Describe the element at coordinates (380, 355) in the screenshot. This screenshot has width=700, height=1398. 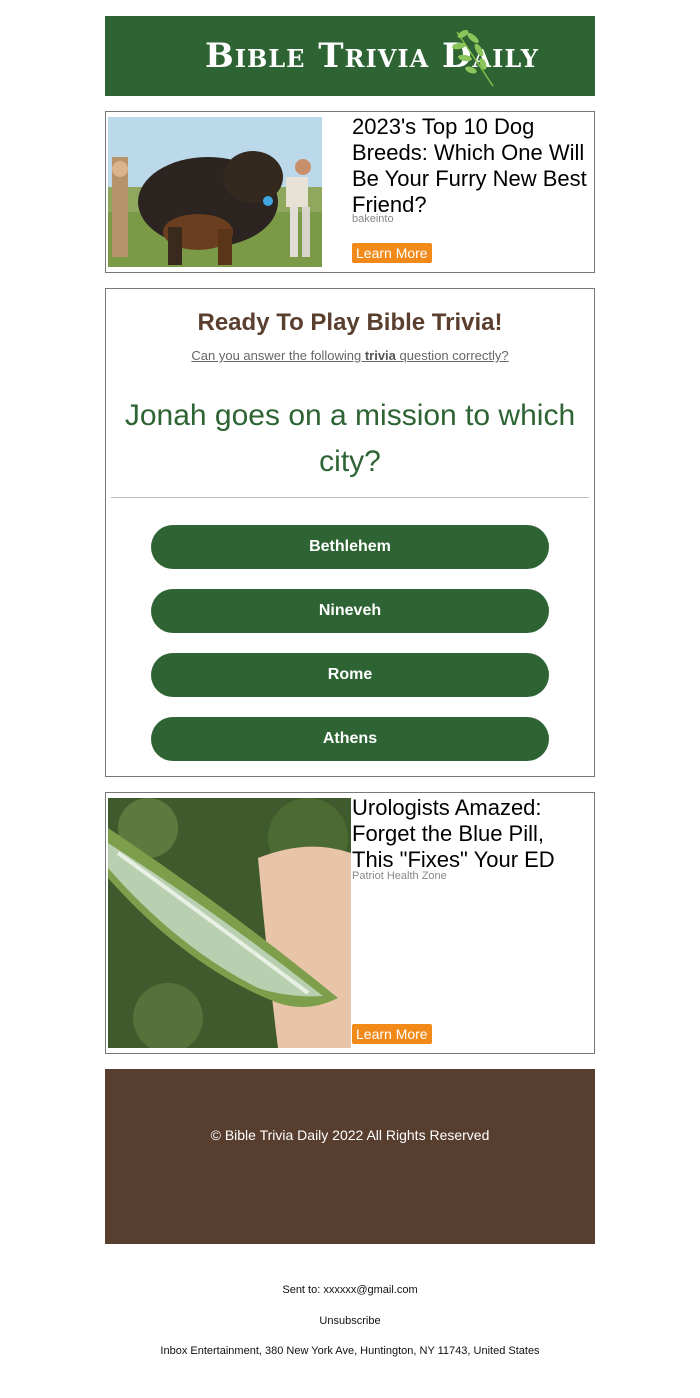
I see `quiz-subtitle-bold: trivia` at that location.